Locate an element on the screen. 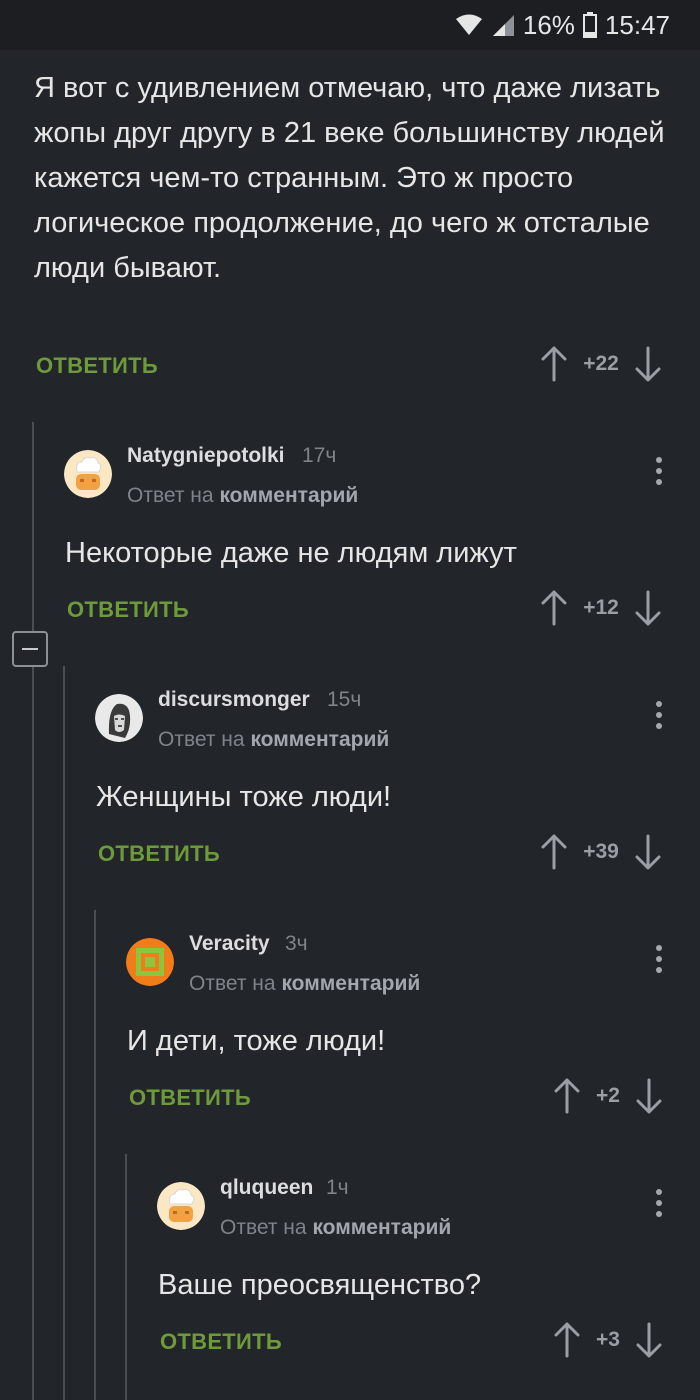 This screenshot has width=700, height=1400. collapse-thread-button is located at coordinates (30, 649).